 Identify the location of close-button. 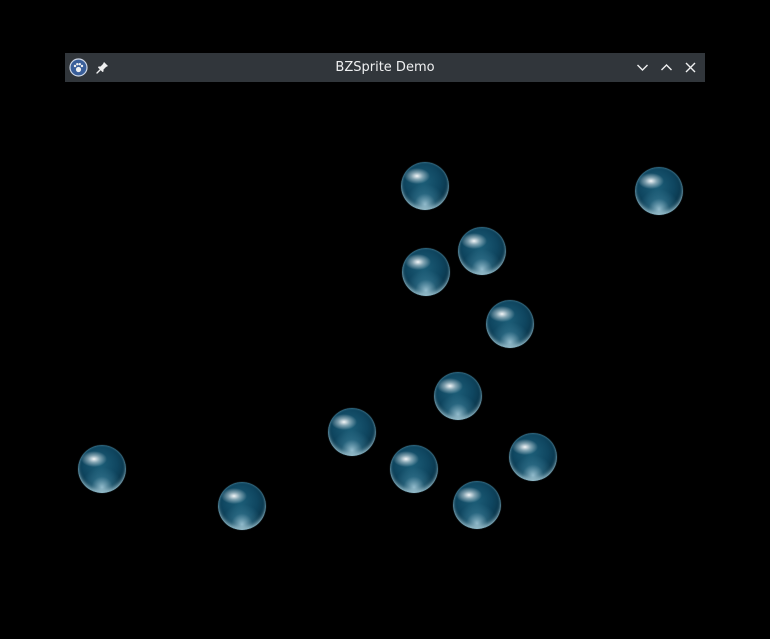
(690, 67).